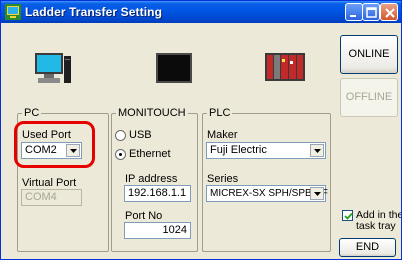 The width and height of the screenshot is (402, 260). Describe the element at coordinates (354, 12) in the screenshot. I see `minimize-button` at that location.